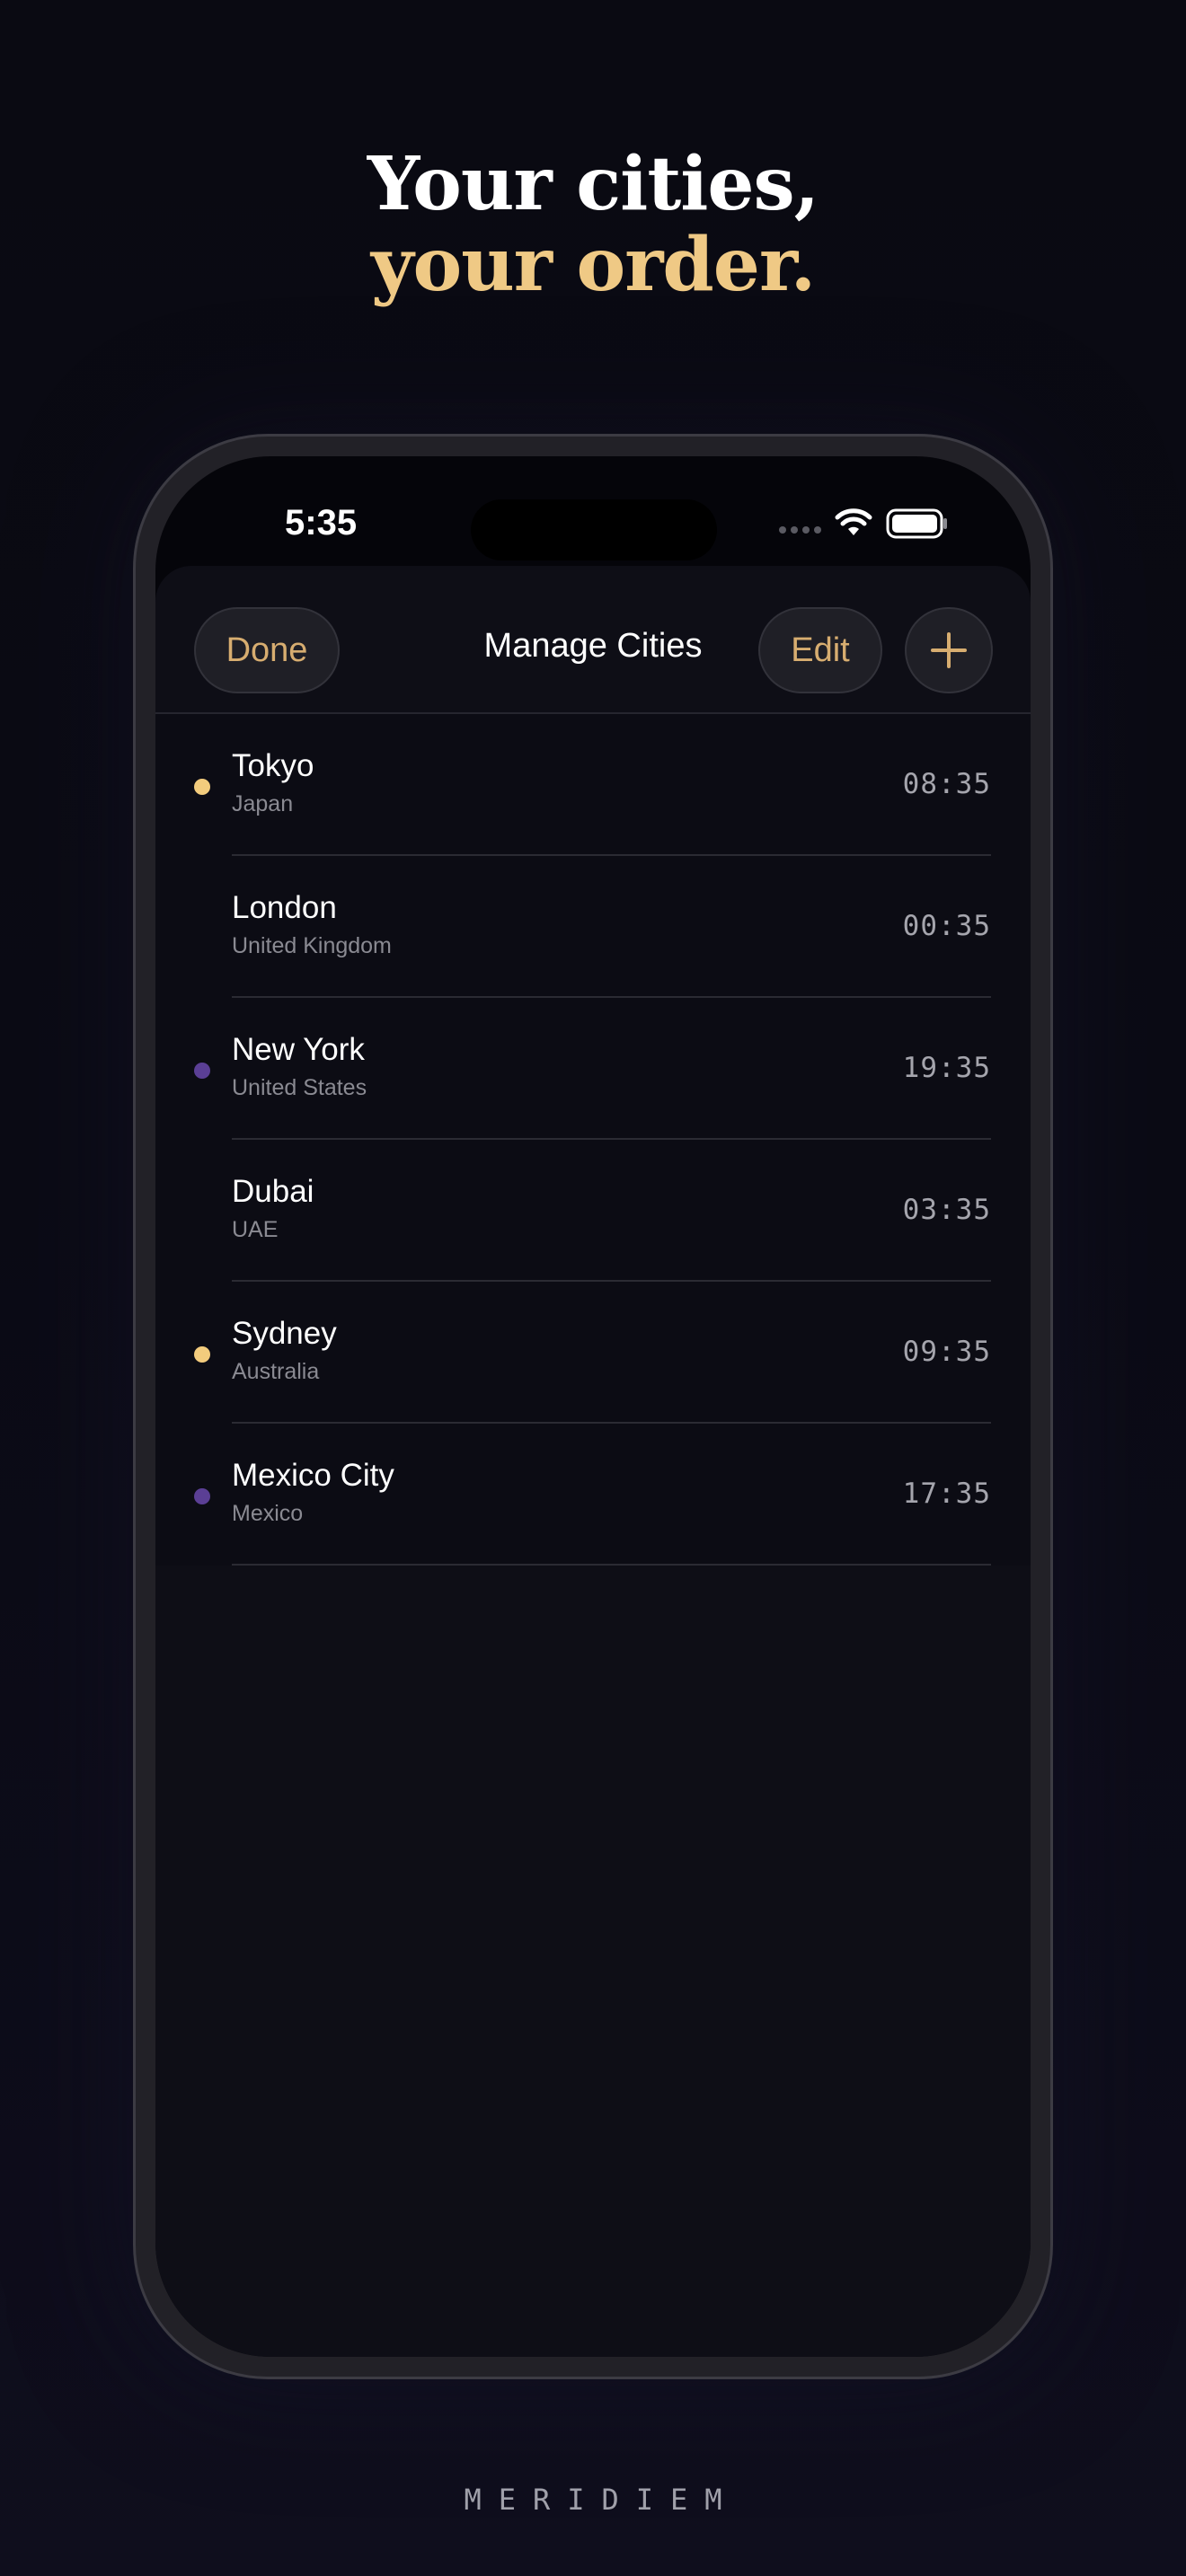  What do you see at coordinates (321, 523) in the screenshot?
I see `status-time: 5:35` at bounding box center [321, 523].